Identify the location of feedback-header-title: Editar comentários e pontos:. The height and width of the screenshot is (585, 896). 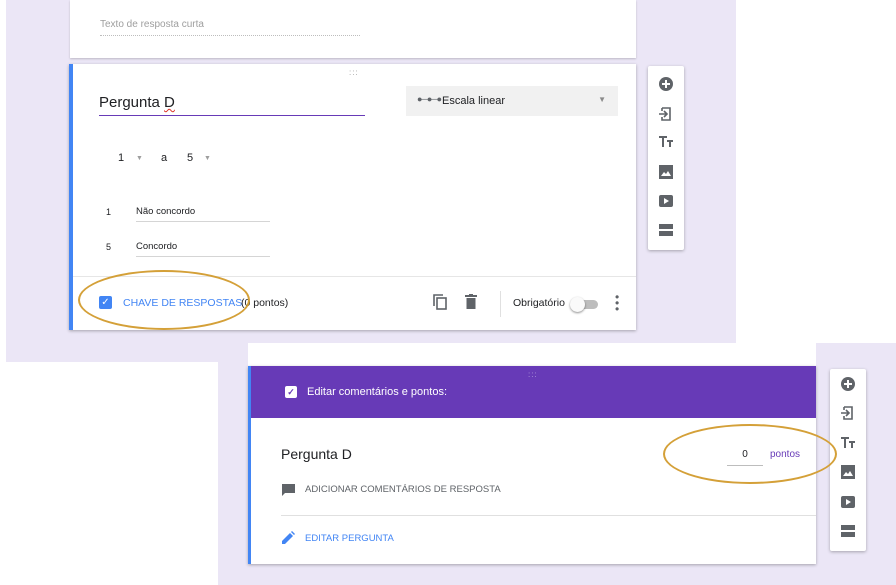
(377, 392).